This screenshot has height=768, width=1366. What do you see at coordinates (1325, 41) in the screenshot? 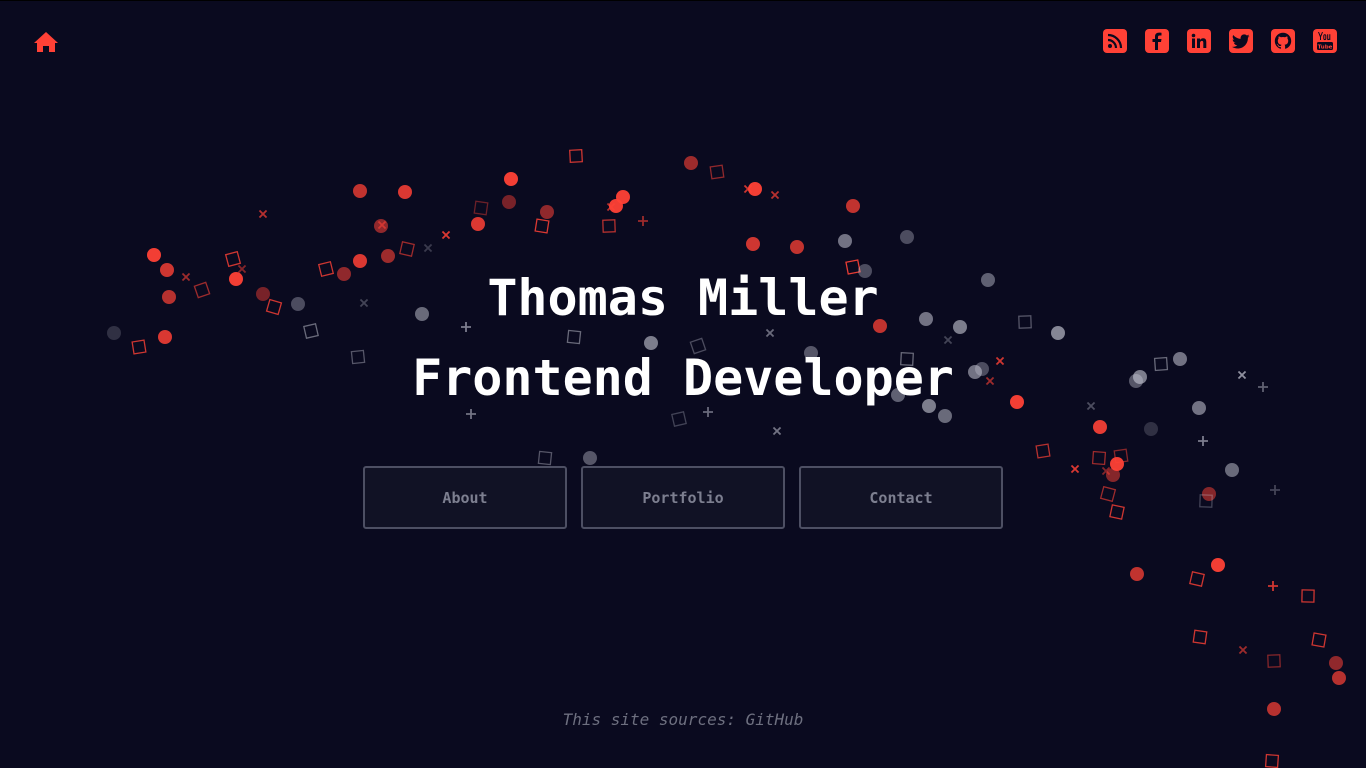
I see `youtube-icon: Tube` at bounding box center [1325, 41].